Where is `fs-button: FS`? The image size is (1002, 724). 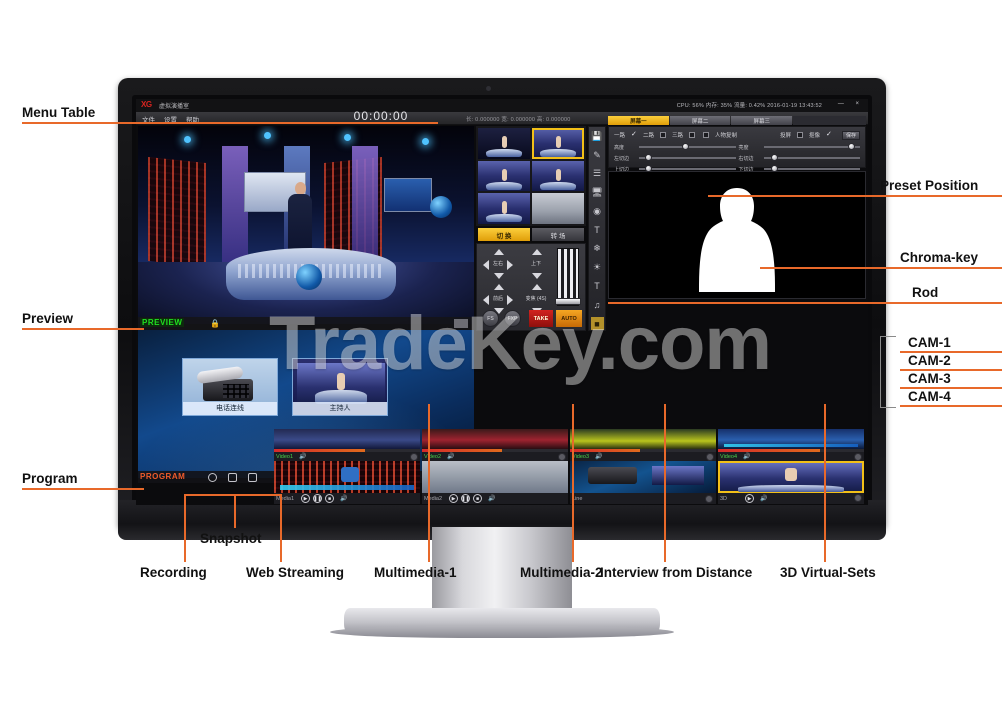
fs-button: FS is located at coordinates (490, 318).